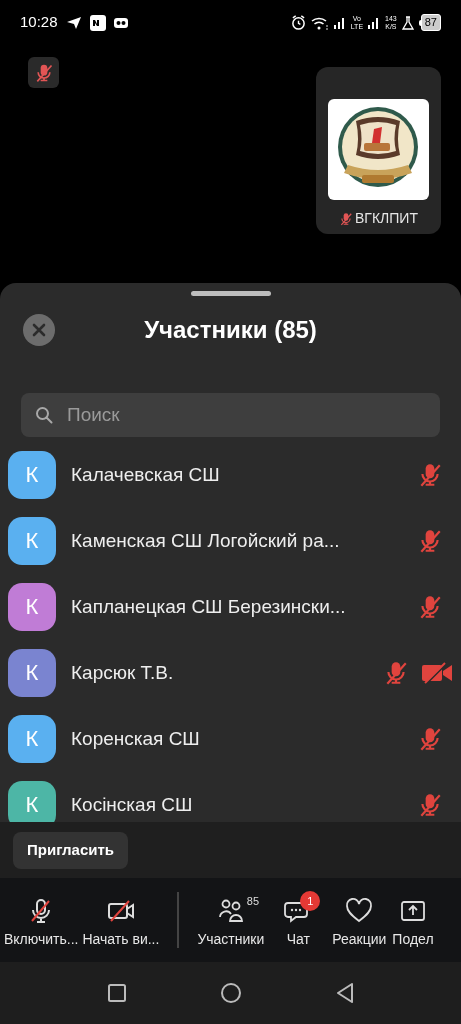  I want to click on wifi-icon, so click(319, 22).